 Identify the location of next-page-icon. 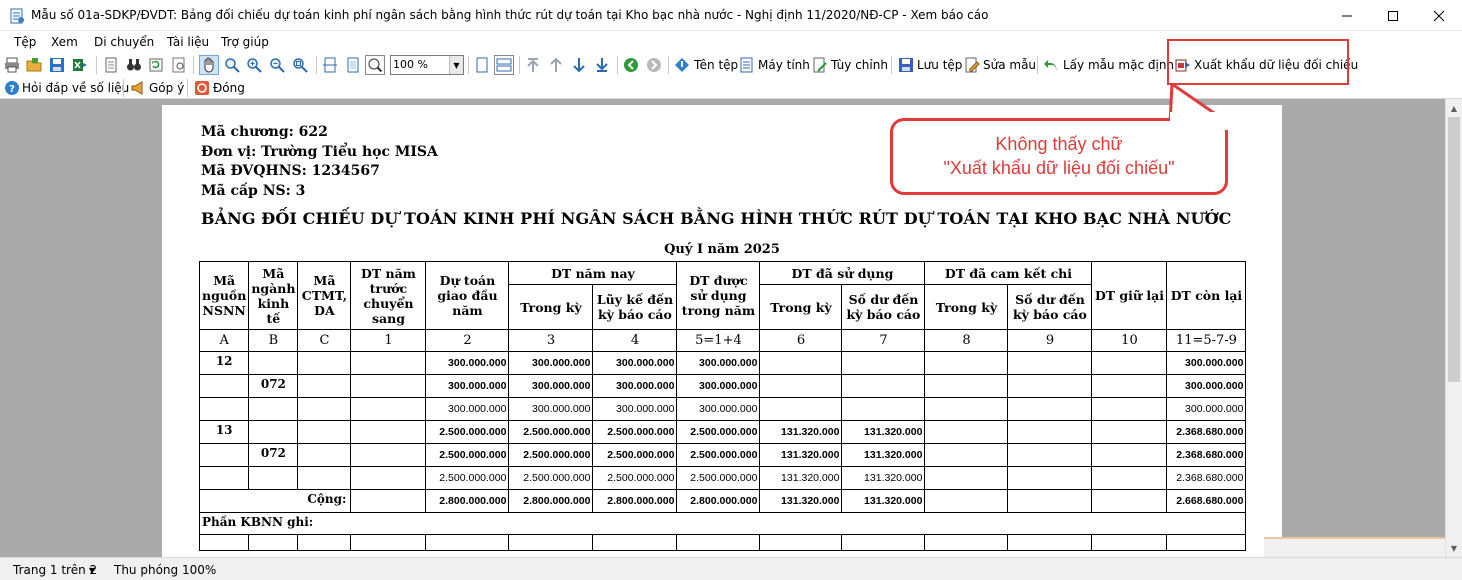
(579, 65).